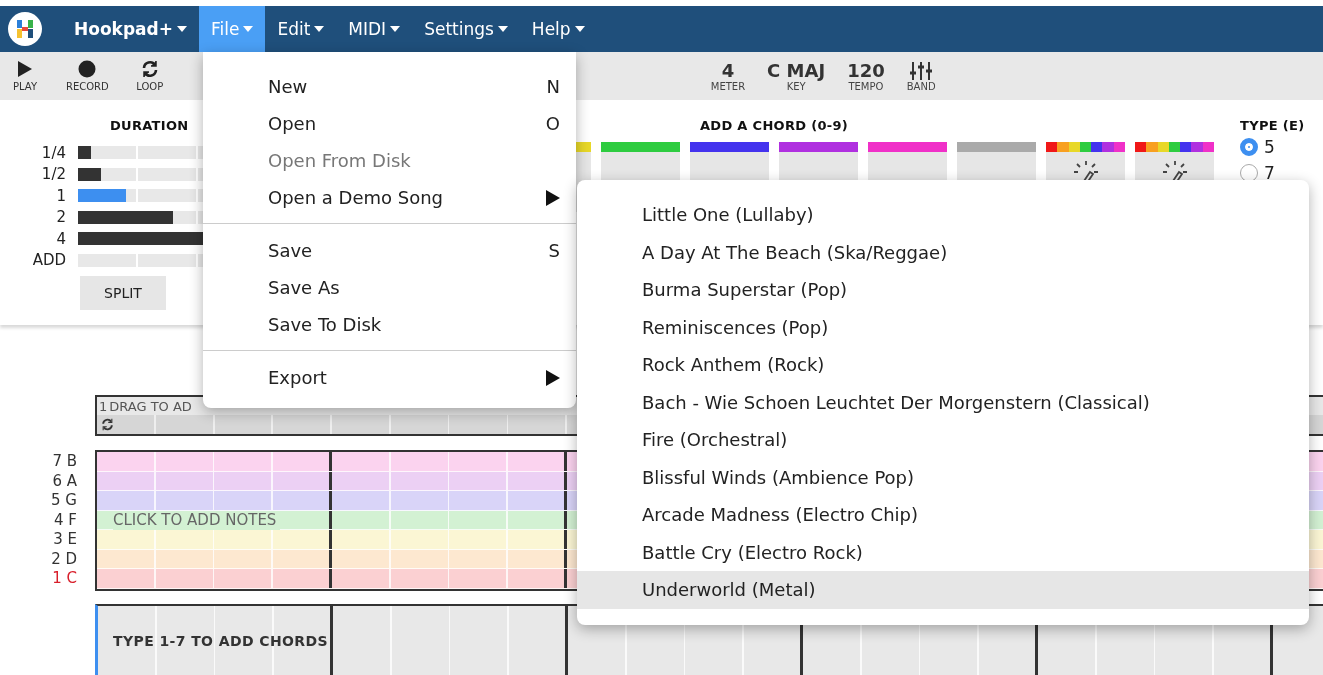 The width and height of the screenshot is (1323, 675). I want to click on radio-label: 5, so click(1269, 147).